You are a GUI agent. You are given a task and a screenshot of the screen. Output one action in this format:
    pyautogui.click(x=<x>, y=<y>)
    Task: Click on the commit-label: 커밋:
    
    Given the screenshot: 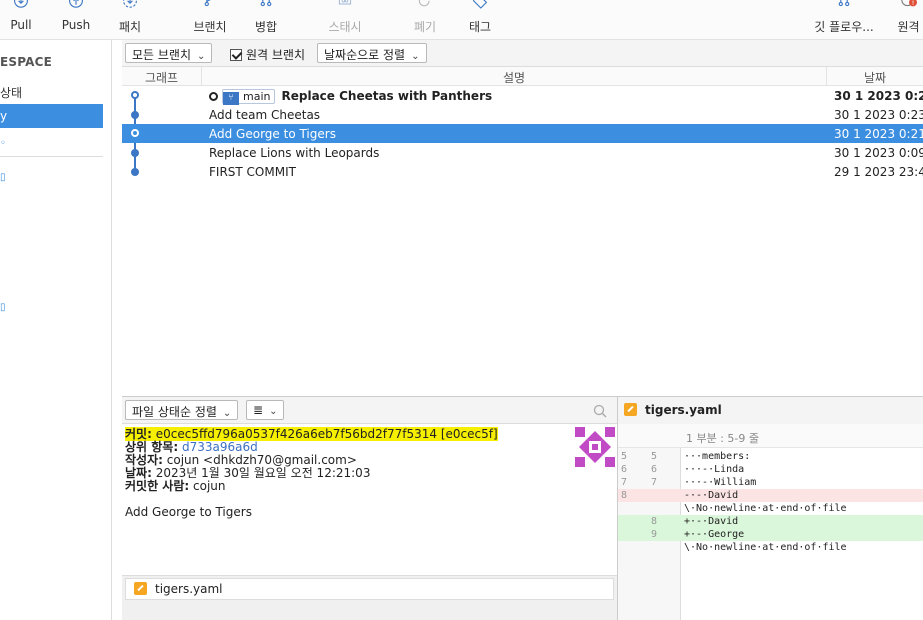 What is the action you would take?
    pyautogui.click(x=138, y=434)
    